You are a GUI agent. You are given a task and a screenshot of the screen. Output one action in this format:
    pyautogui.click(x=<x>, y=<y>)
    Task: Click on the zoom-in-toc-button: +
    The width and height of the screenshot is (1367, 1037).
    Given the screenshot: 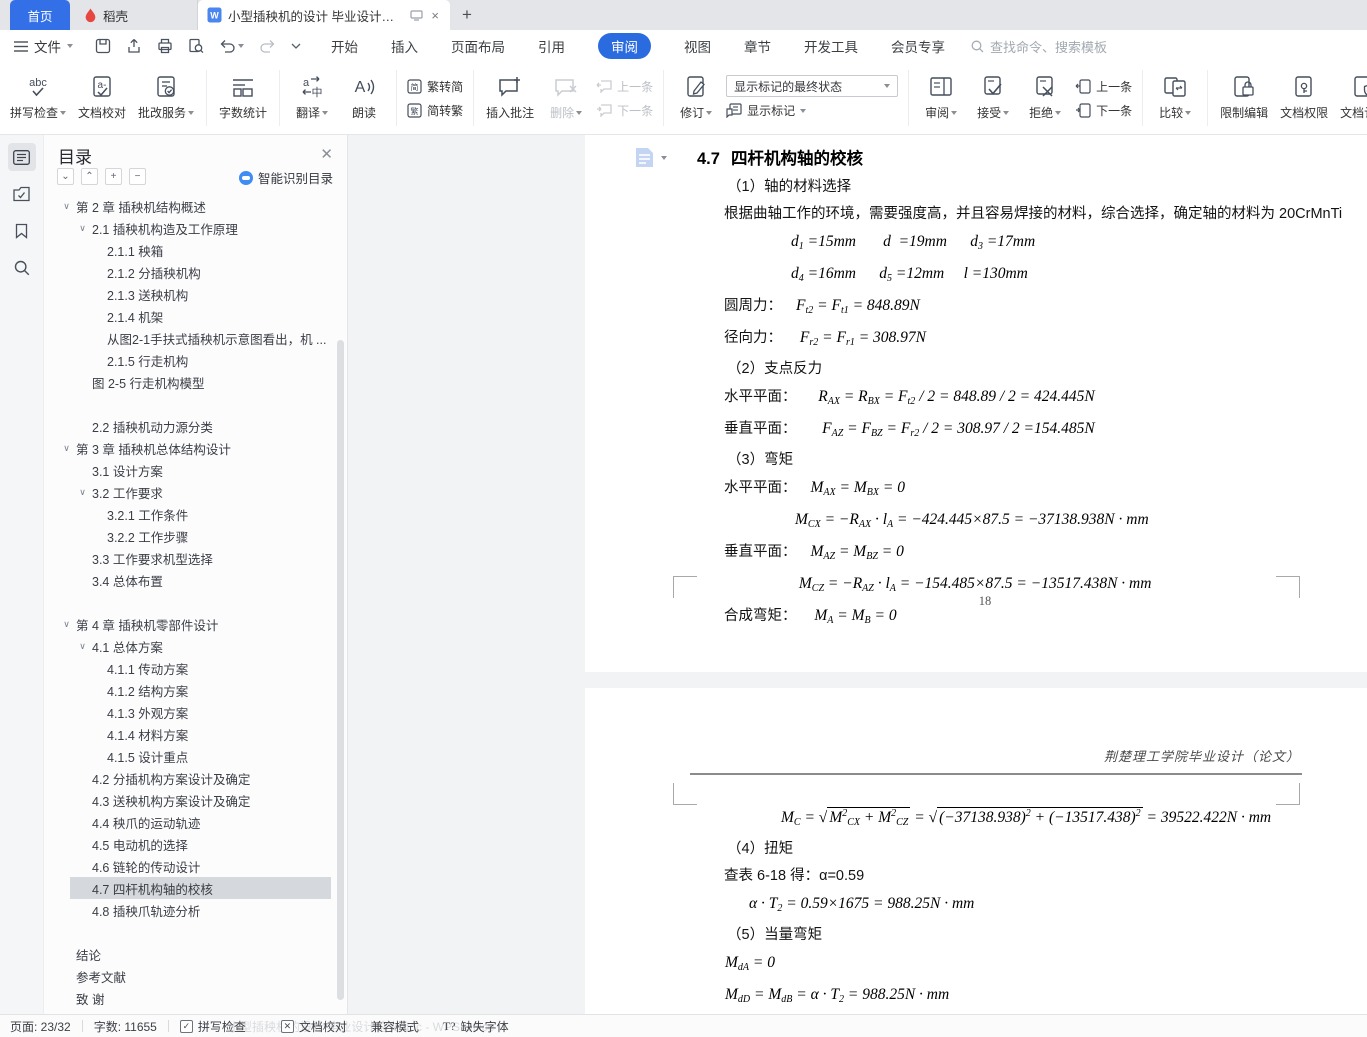 What is the action you would take?
    pyautogui.click(x=113, y=176)
    